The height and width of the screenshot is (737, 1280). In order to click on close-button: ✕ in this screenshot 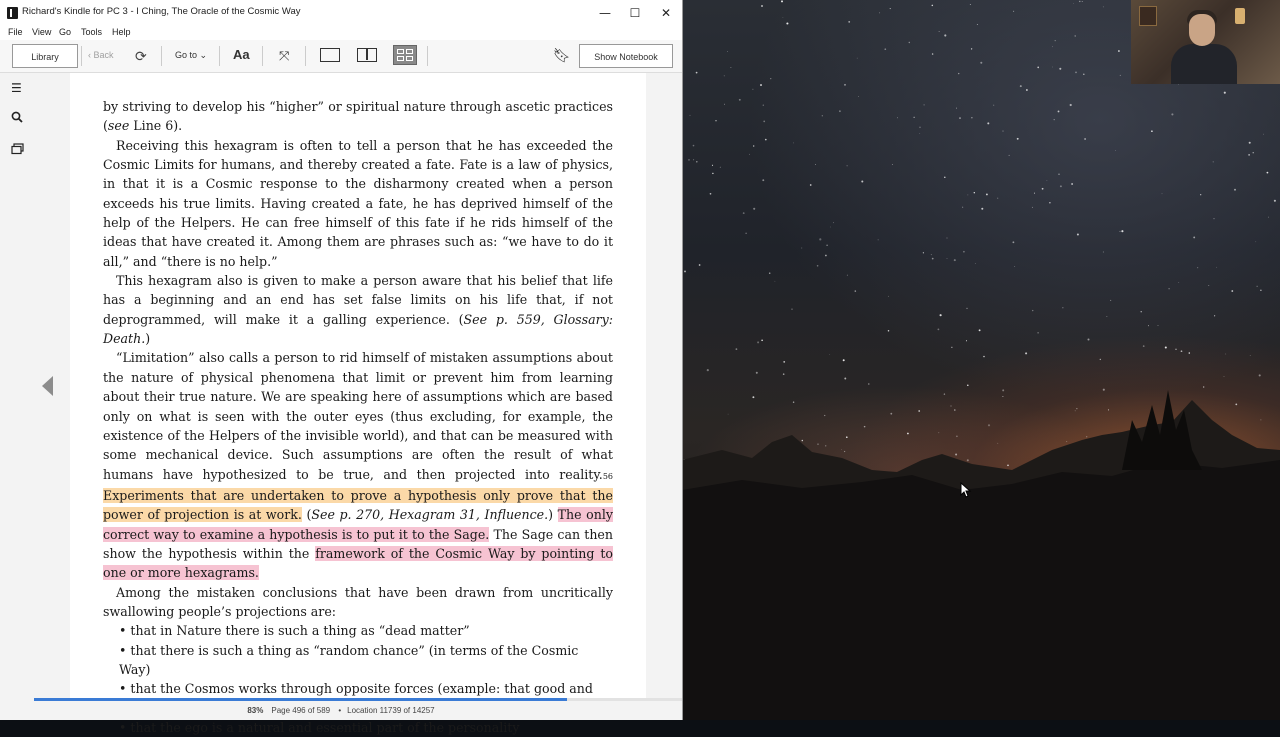, I will do `click(666, 13)`.